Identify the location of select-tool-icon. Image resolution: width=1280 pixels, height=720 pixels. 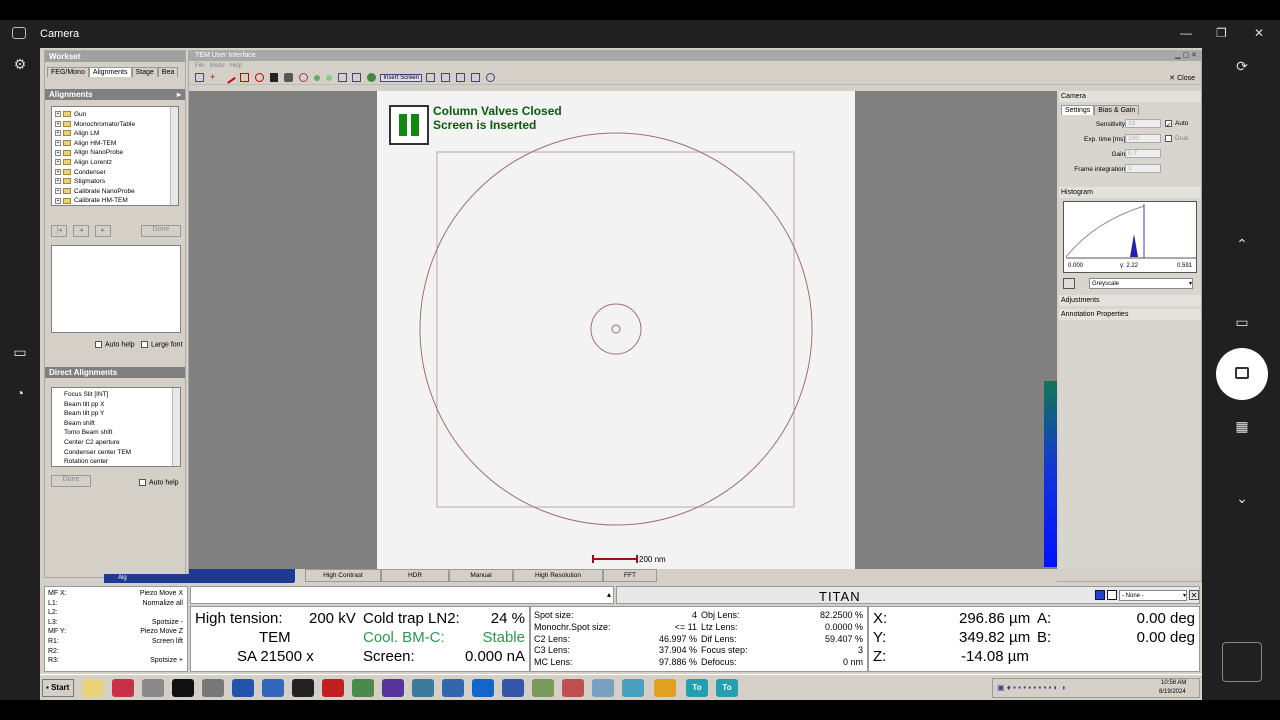
(199, 77).